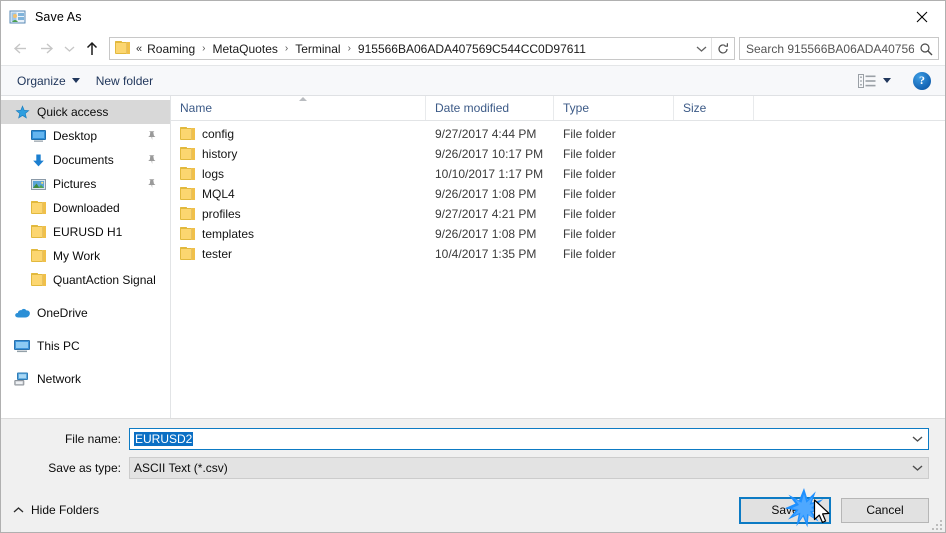  I want to click on save-label: Save, so click(785, 510).